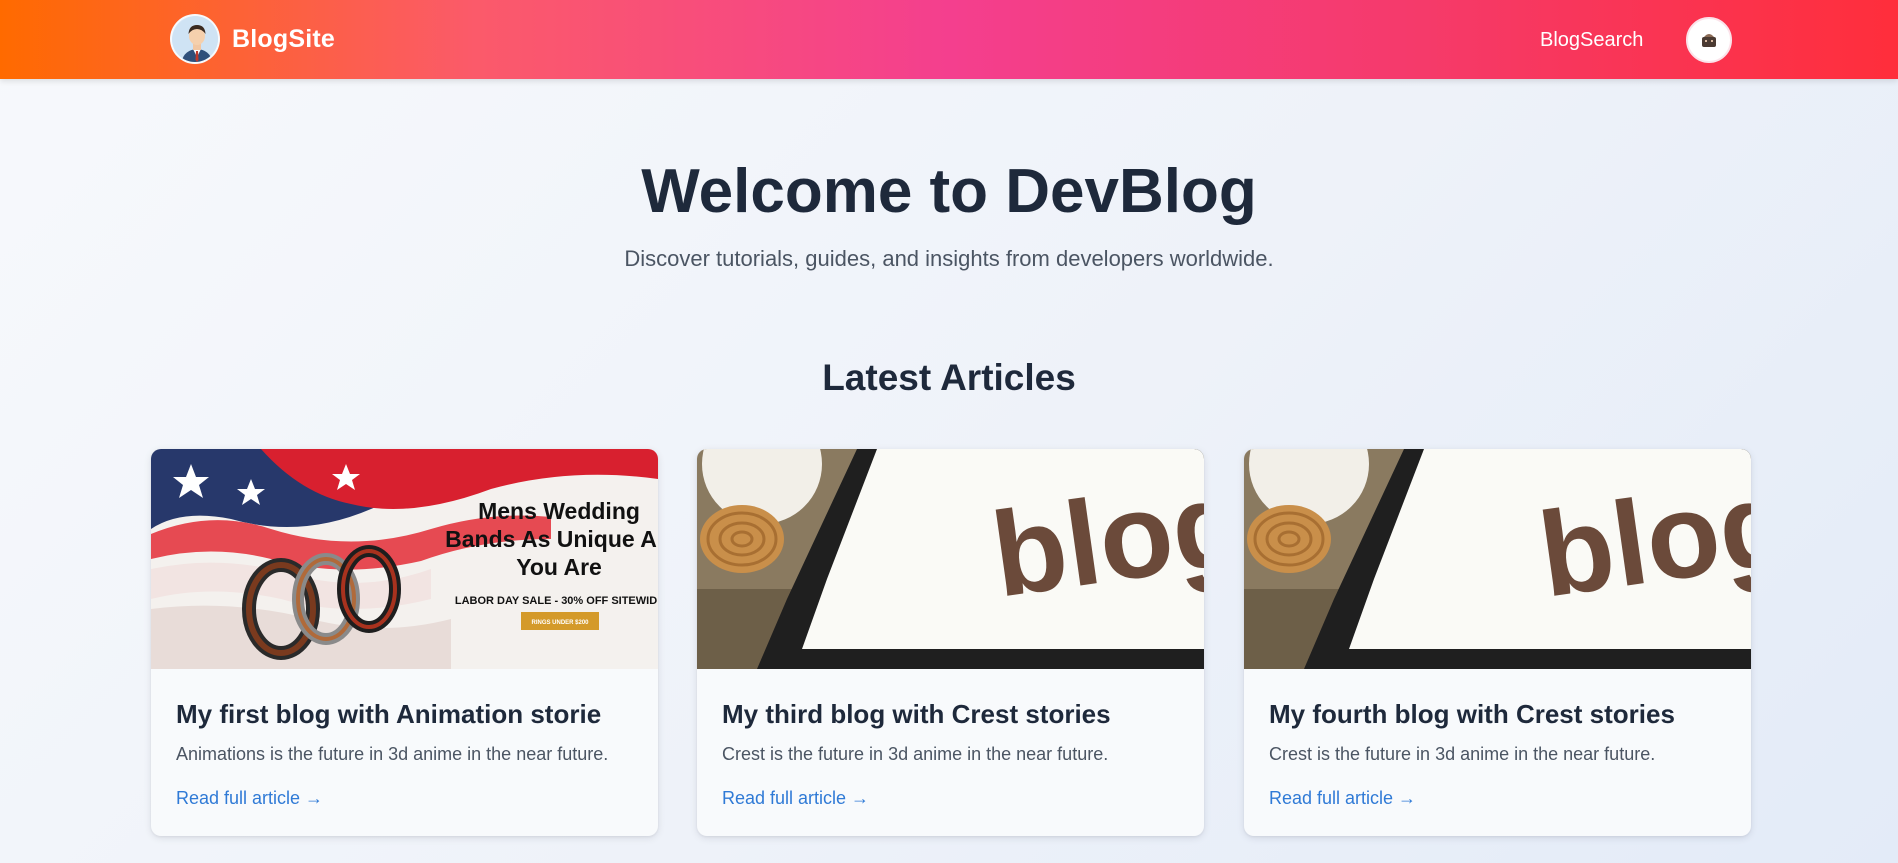 This screenshot has height=863, width=1898. Describe the element at coordinates (949, 191) in the screenshot. I see `hero-title: Welcome to DevBlog` at that location.